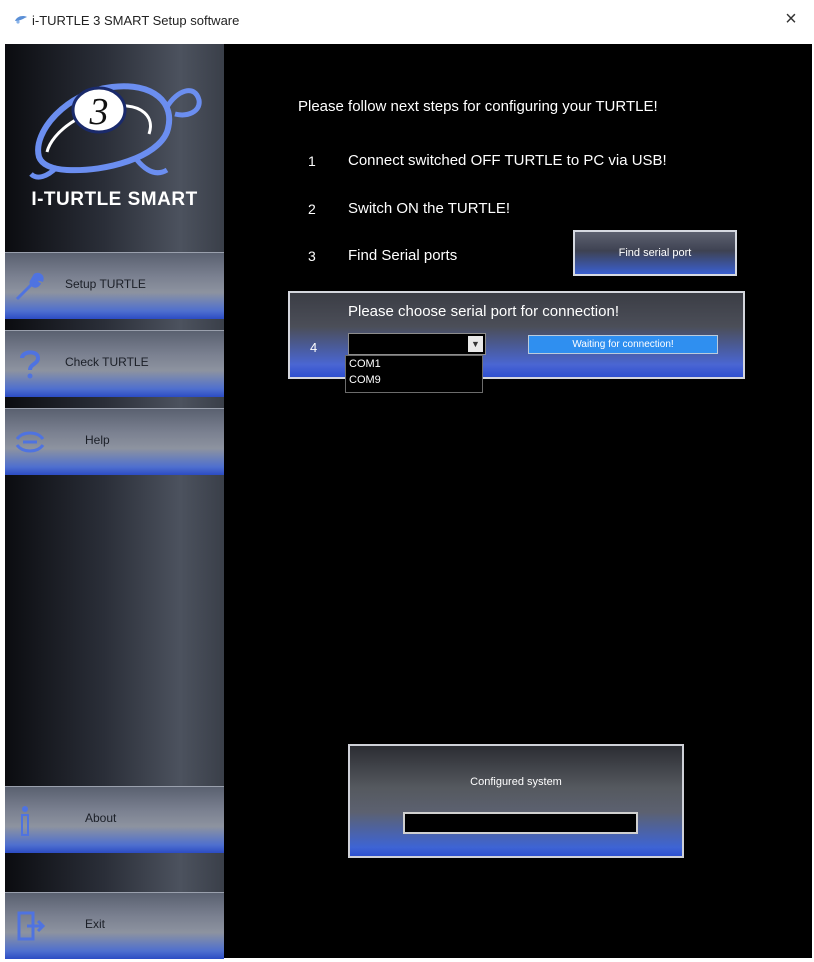 This screenshot has height=962, width=814. Describe the element at coordinates (417, 344) in the screenshot. I see `serial-port-select: ▼` at that location.